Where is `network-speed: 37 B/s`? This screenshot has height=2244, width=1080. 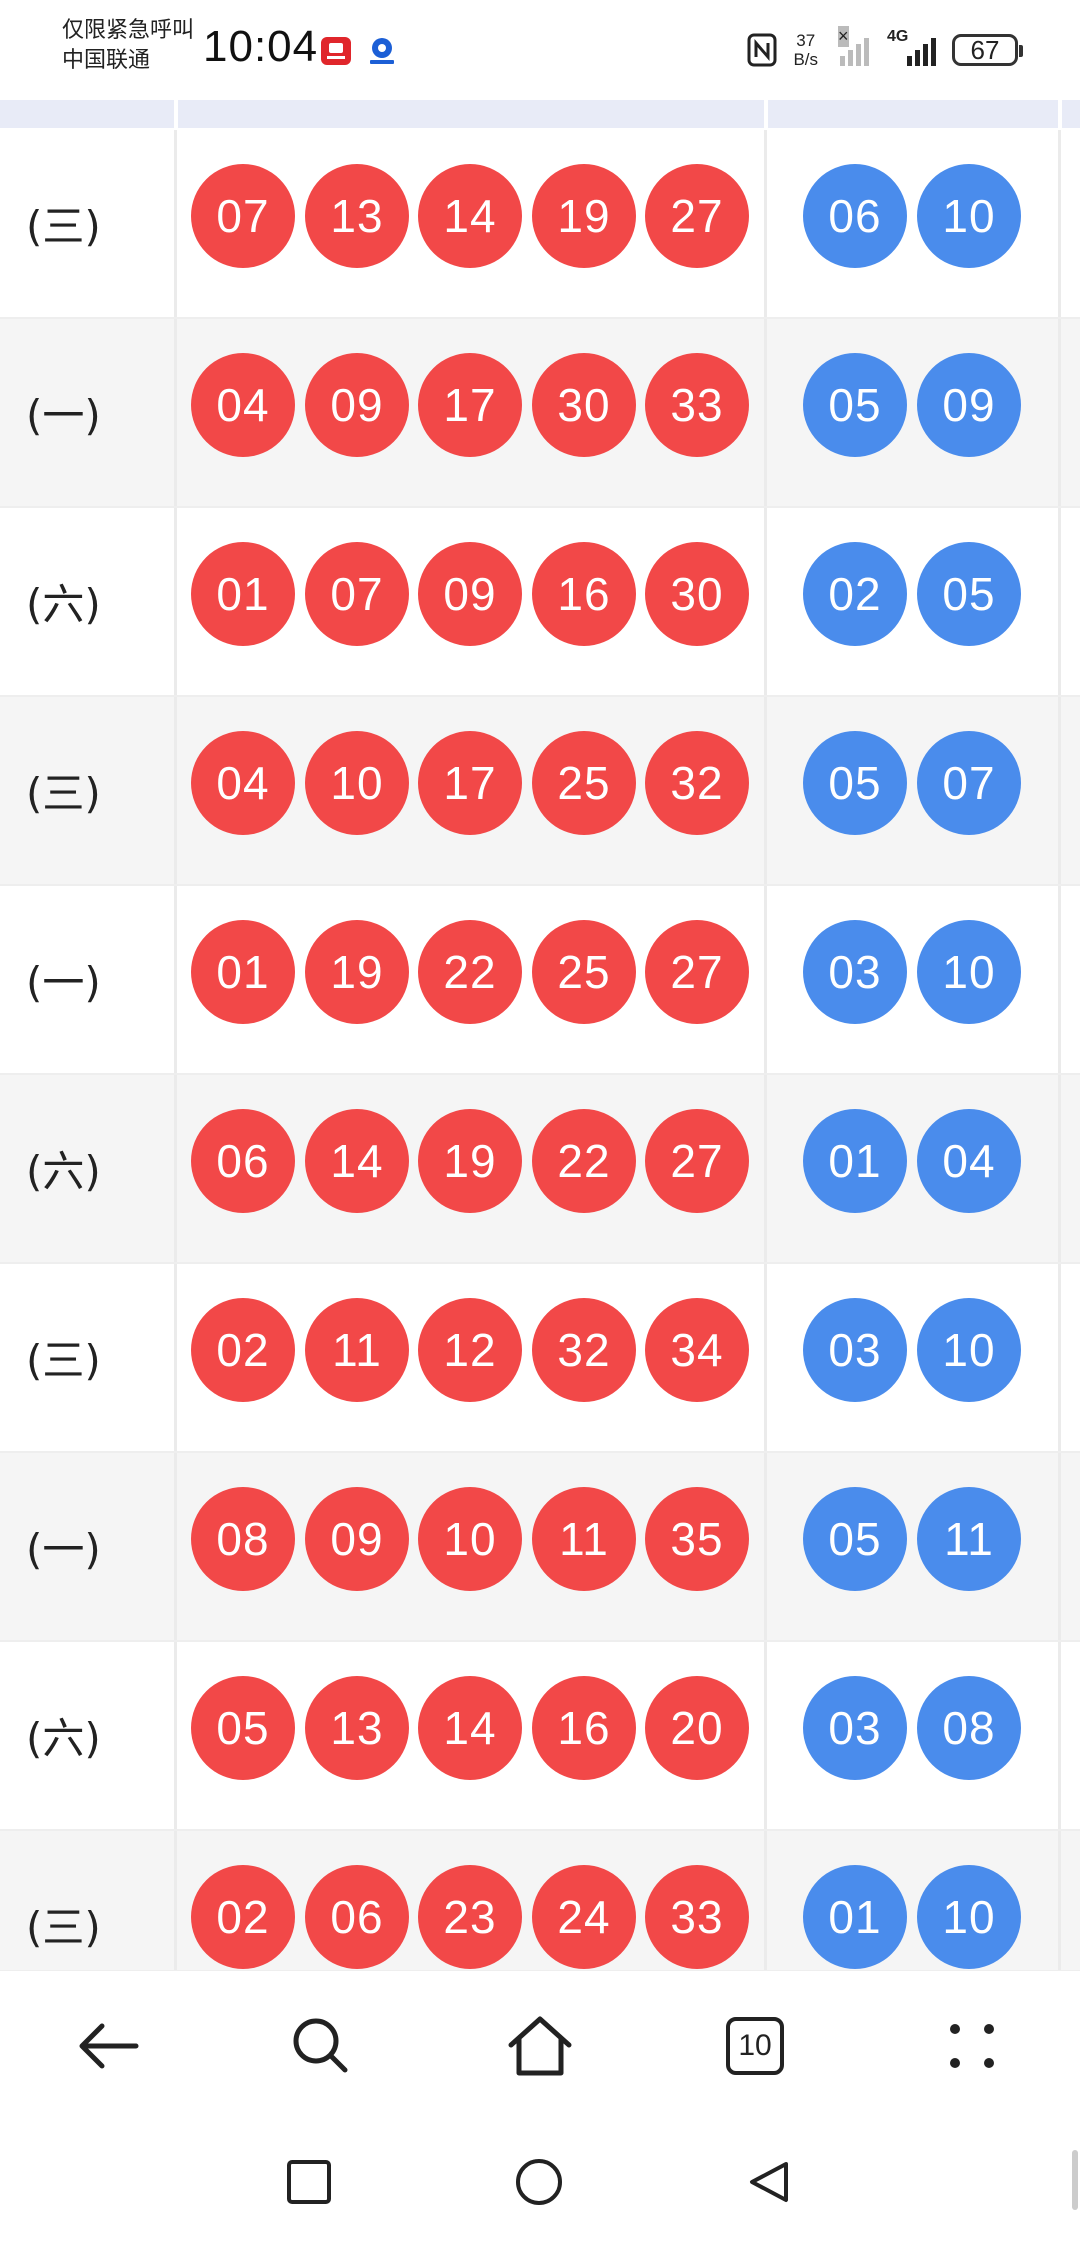
network-speed: 37 B/s is located at coordinates (805, 50).